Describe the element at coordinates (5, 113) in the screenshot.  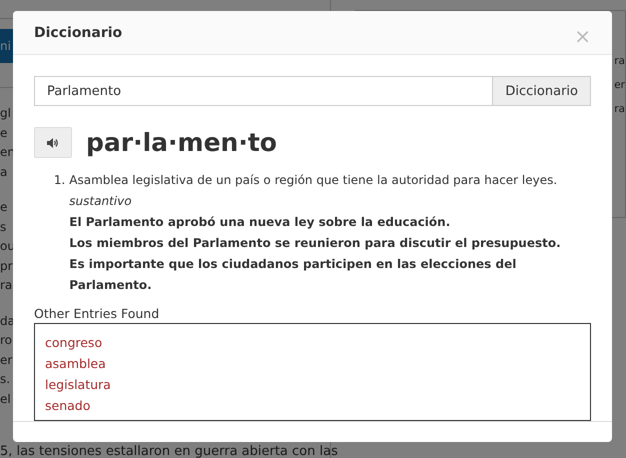
I see `text-fragment: gl` at that location.